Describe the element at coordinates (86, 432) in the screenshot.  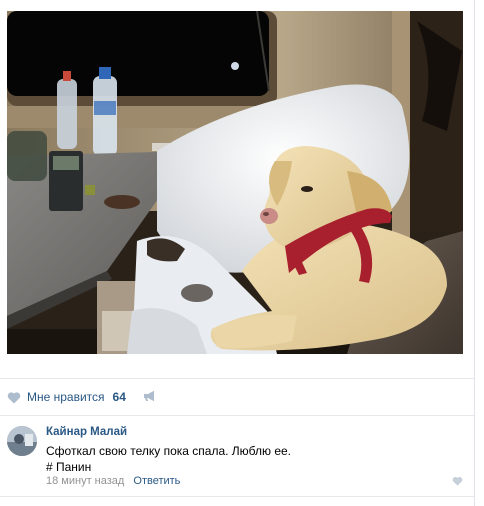
I see `comment-author-link: Кайнар Малай` at that location.